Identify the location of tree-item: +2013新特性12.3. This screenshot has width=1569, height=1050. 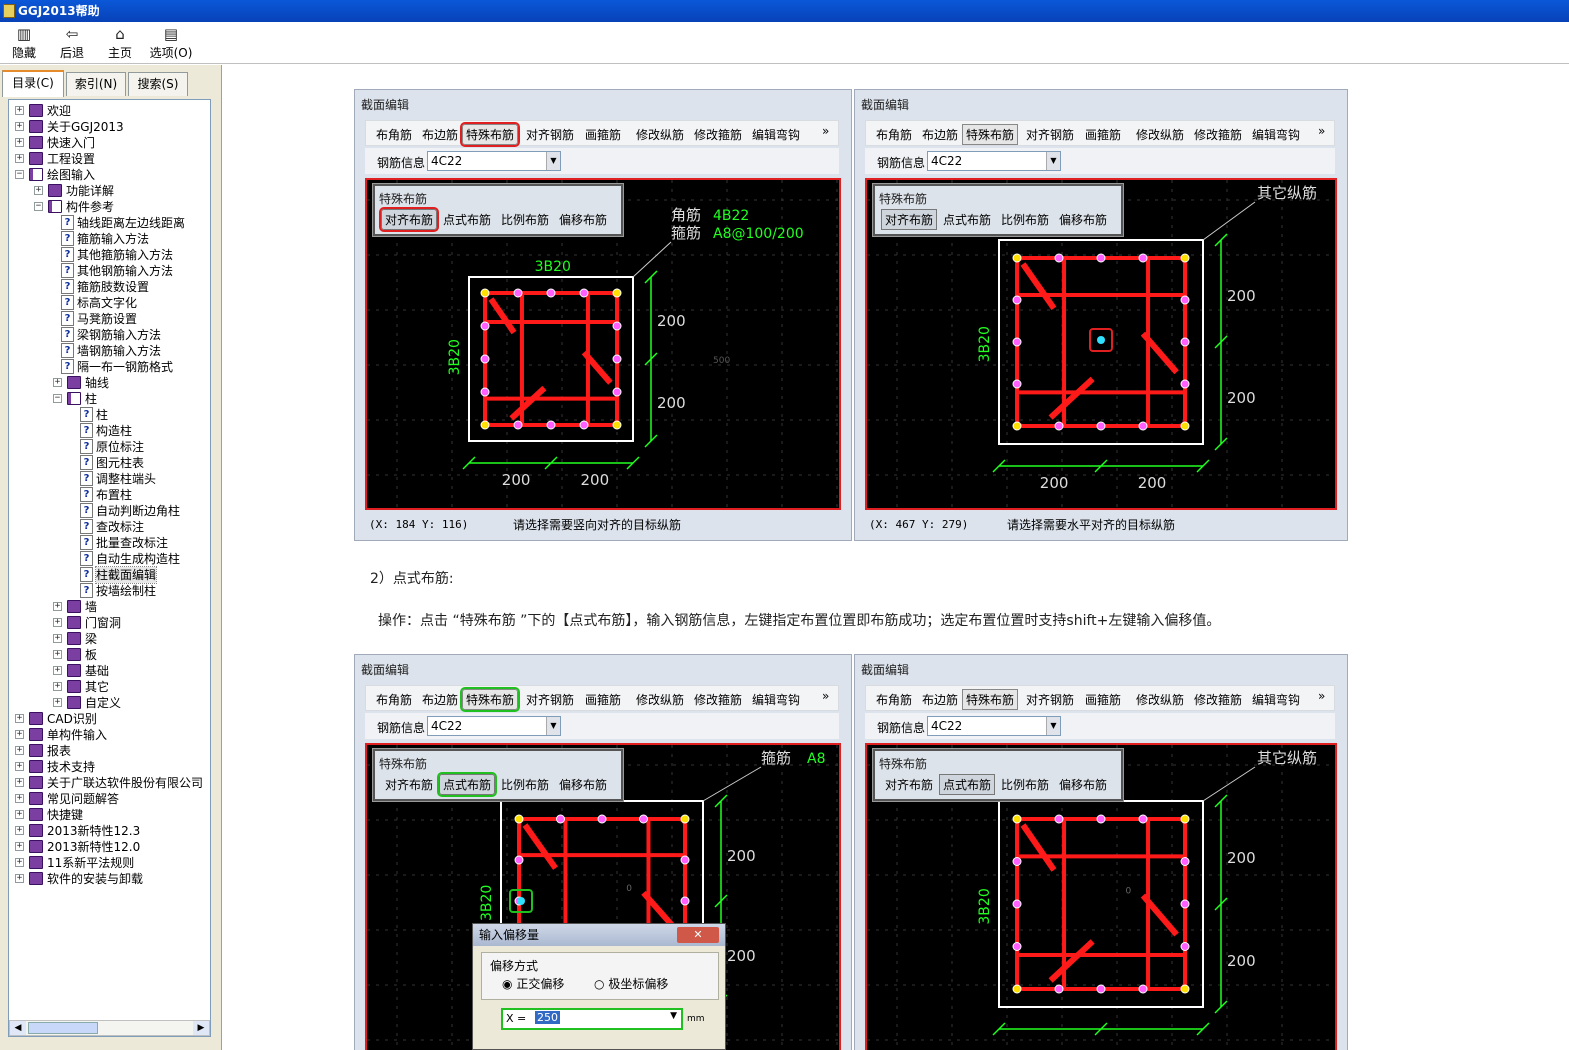
(109, 831).